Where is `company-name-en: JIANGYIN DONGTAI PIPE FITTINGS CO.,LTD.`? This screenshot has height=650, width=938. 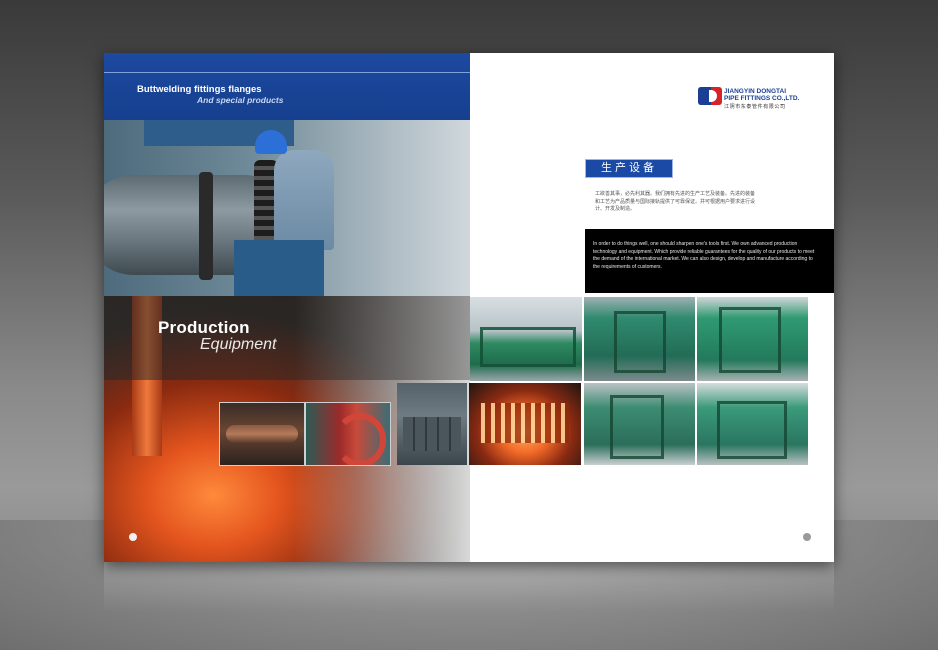
company-name-en: JIANGYIN DONGTAI PIPE FITTINGS CO.,LTD. is located at coordinates (761, 95).